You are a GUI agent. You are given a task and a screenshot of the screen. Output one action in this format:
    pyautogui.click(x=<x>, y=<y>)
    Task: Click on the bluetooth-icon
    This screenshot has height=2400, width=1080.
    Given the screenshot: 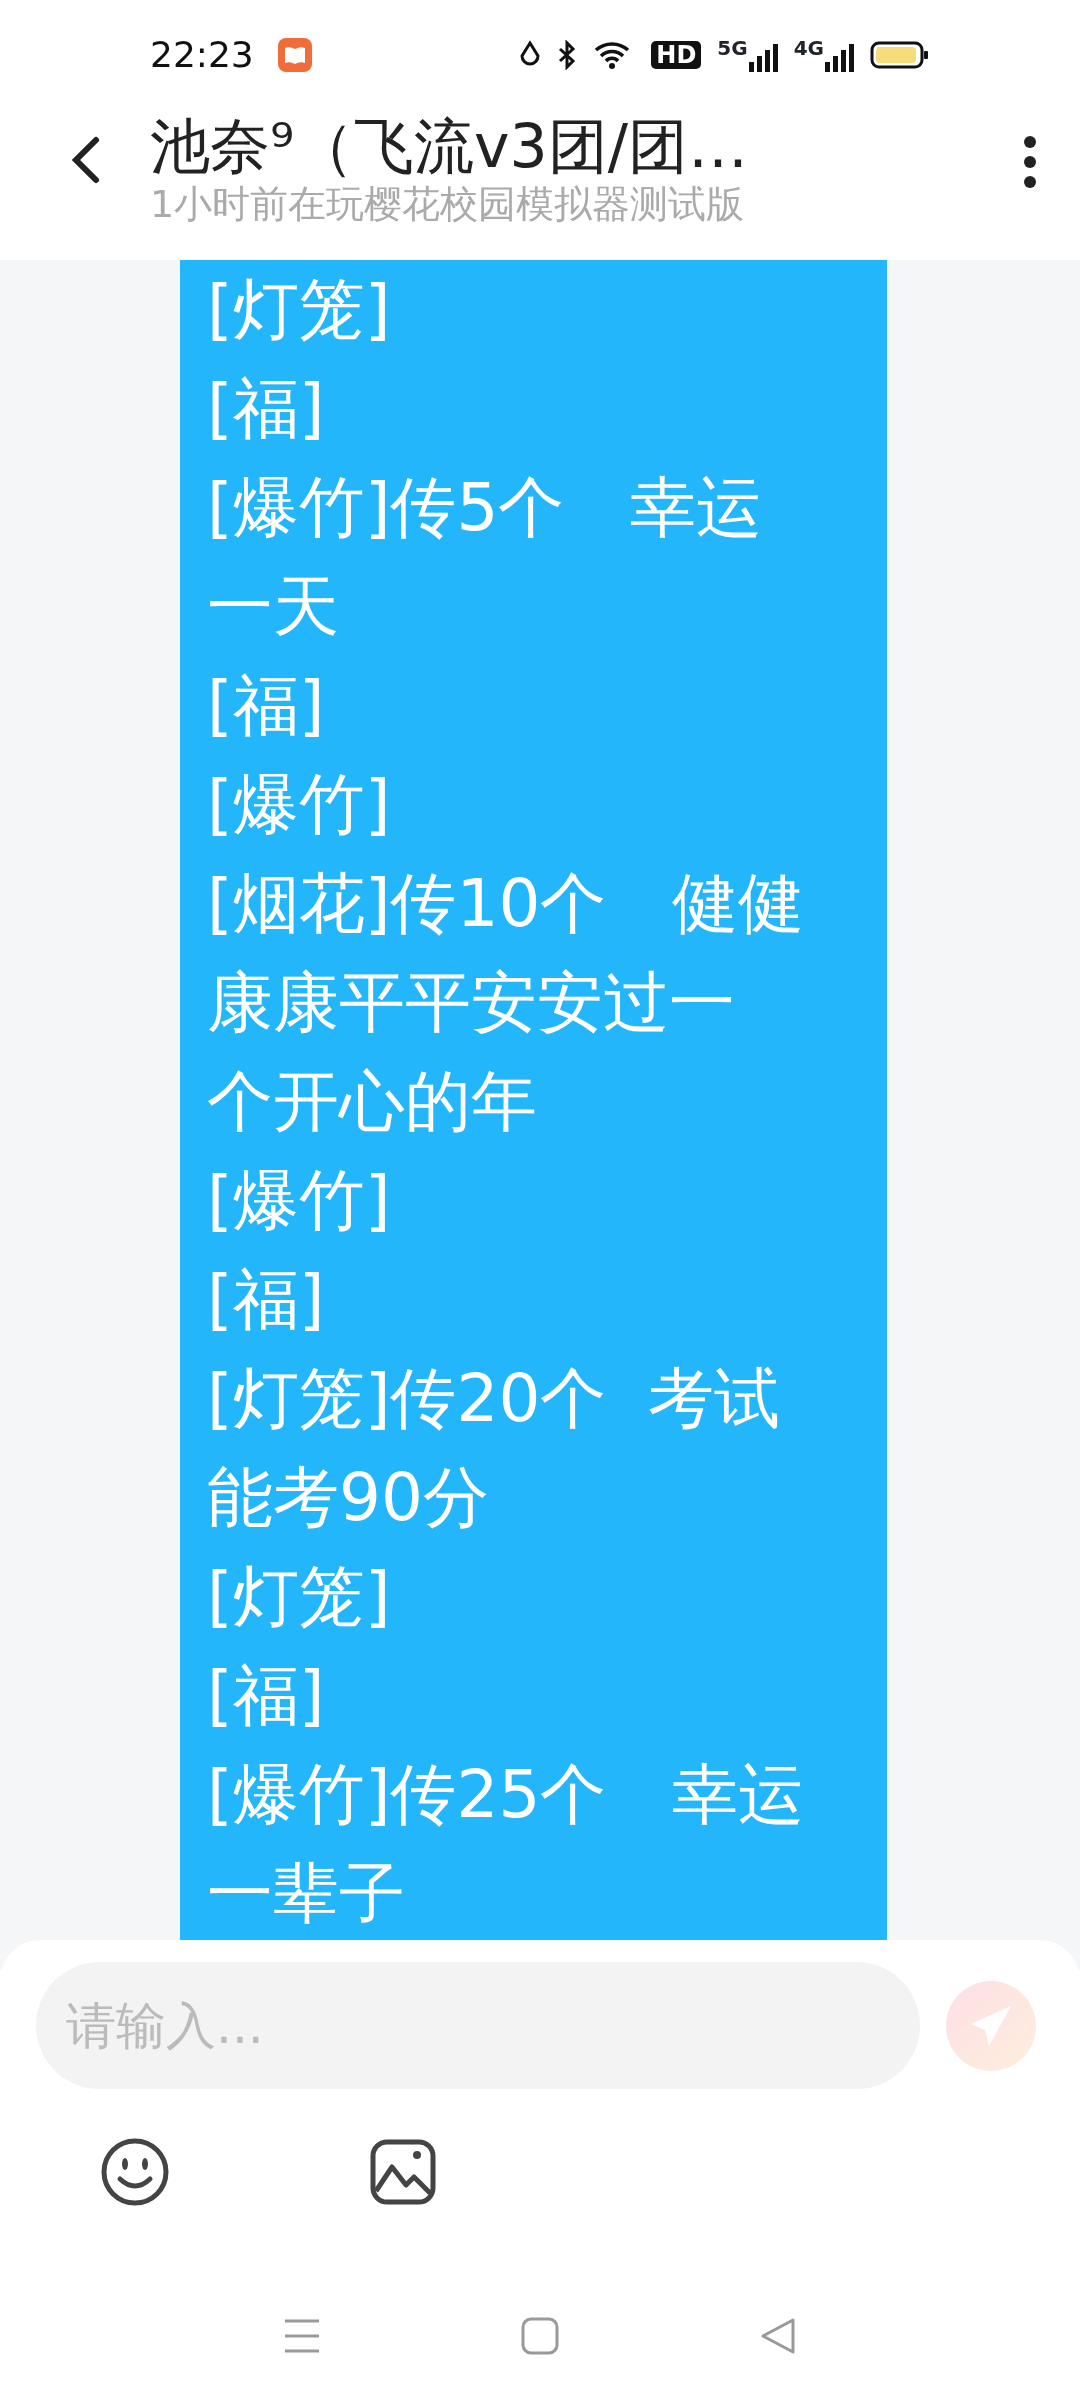 What is the action you would take?
    pyautogui.click(x=567, y=55)
    